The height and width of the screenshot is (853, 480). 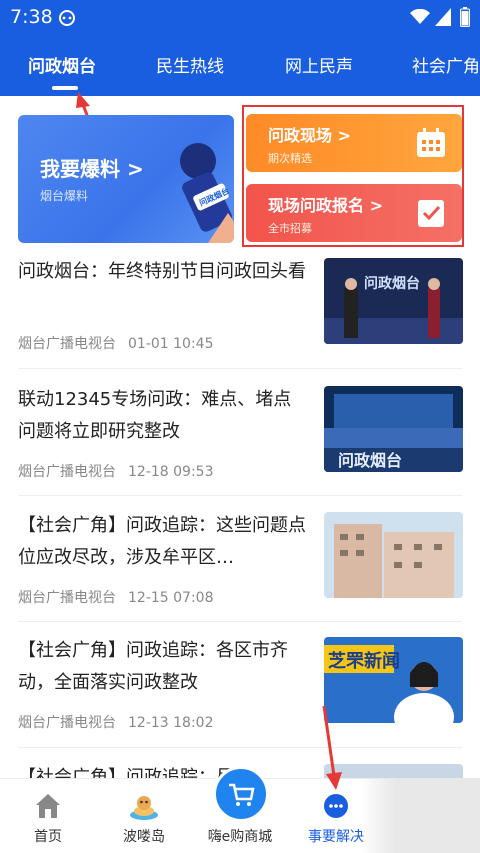 What do you see at coordinates (290, 228) in the screenshot?
I see `signup-sub: 全市招募` at bounding box center [290, 228].